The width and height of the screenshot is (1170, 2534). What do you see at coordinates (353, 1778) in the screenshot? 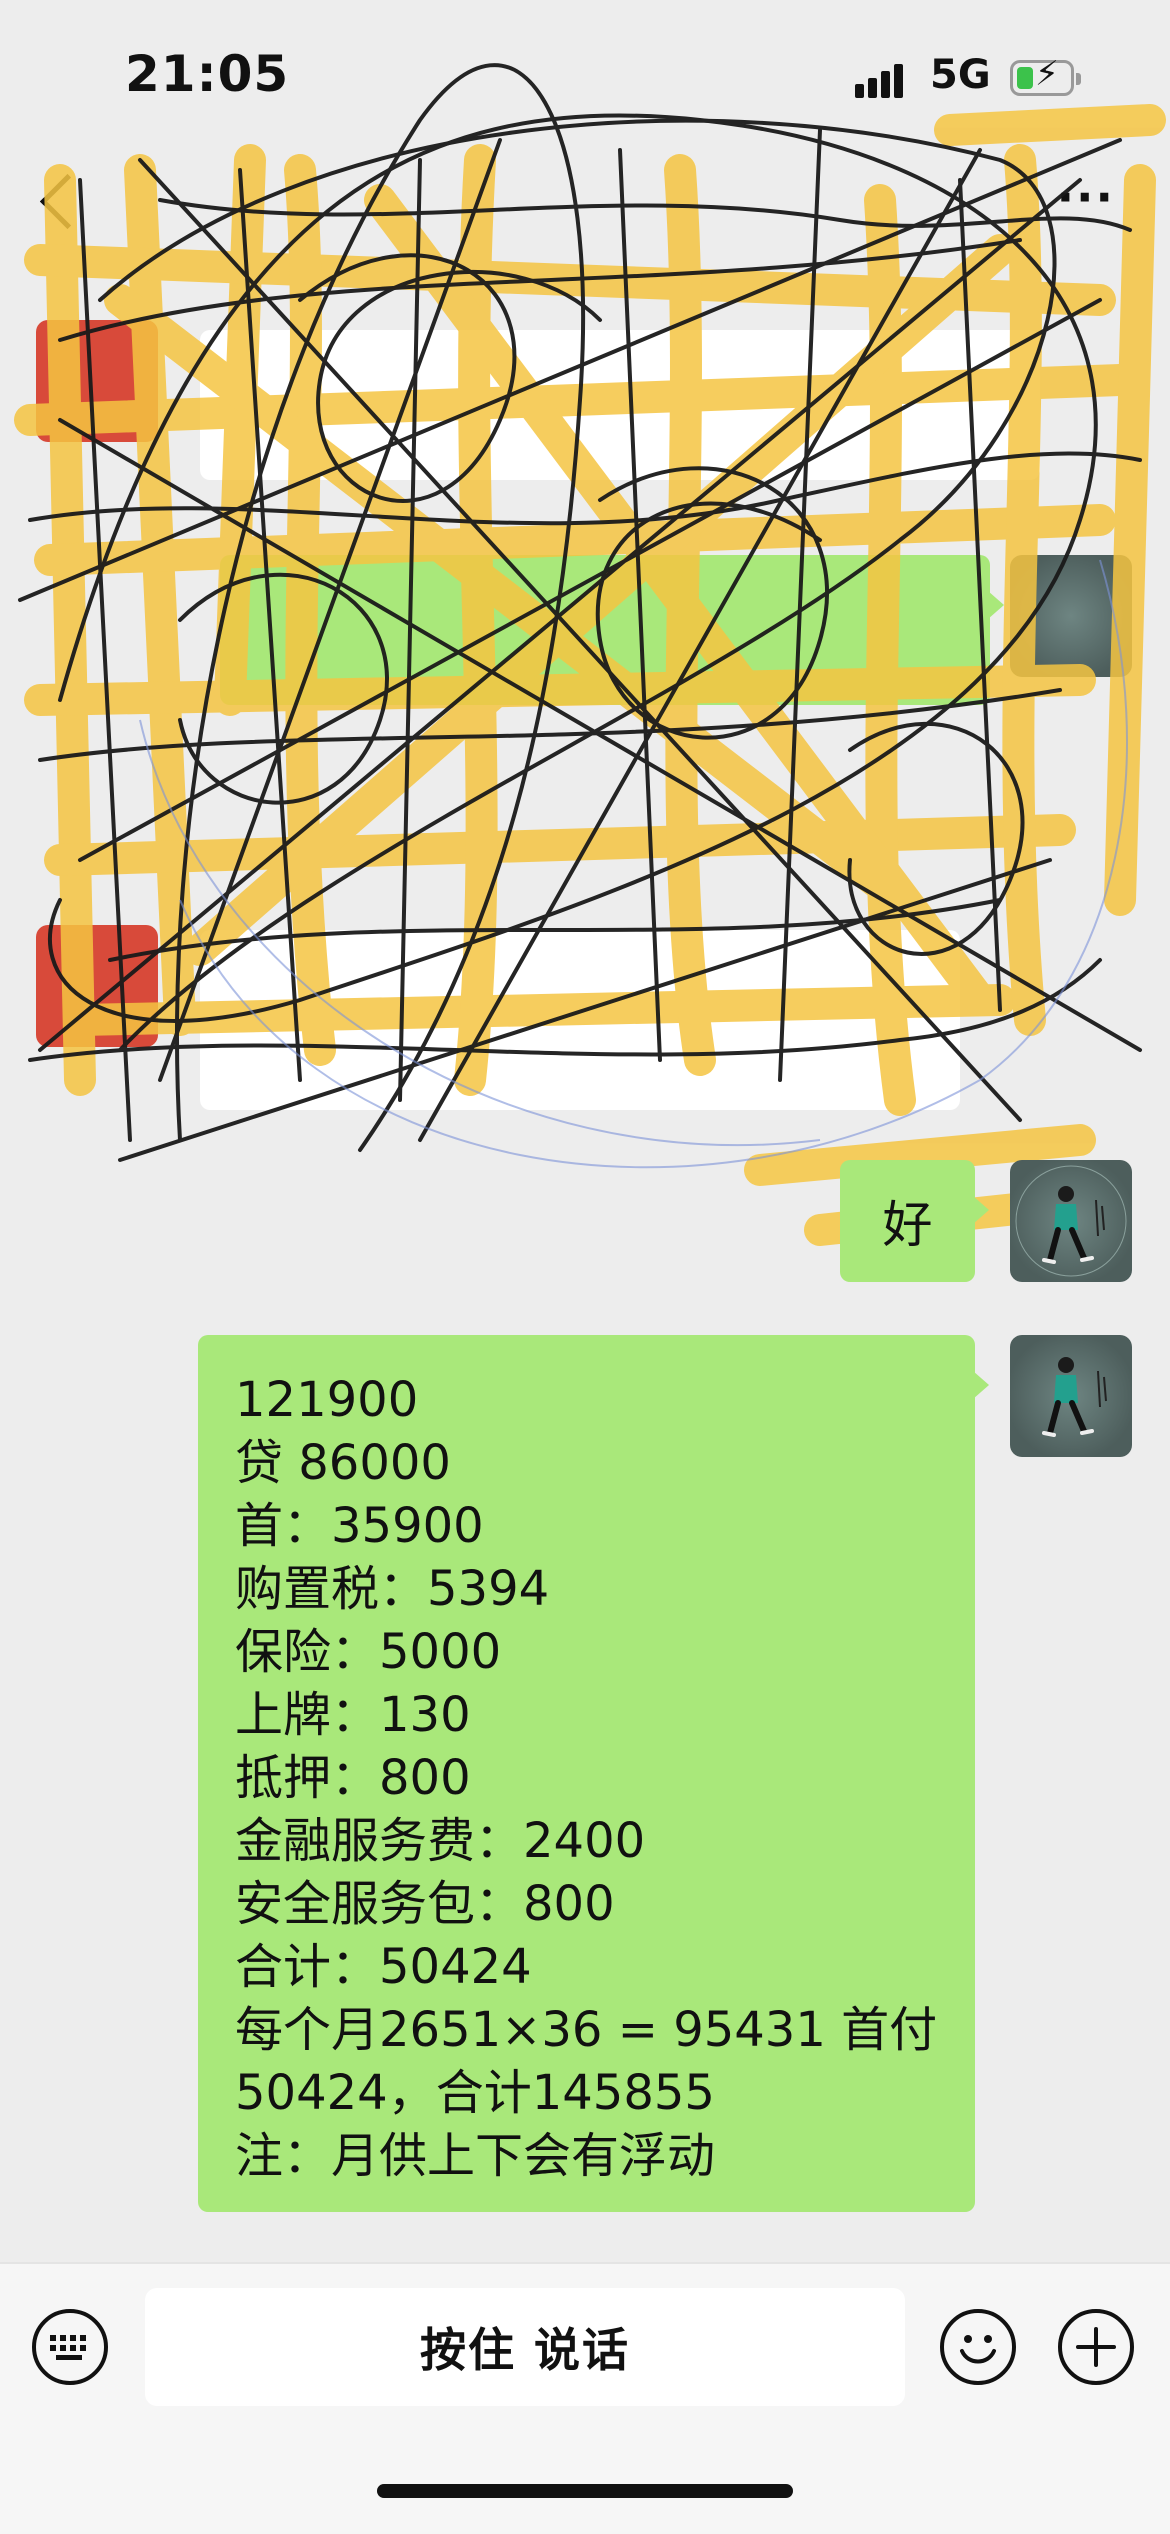
I see `quote-line: 抵押：800` at bounding box center [353, 1778].